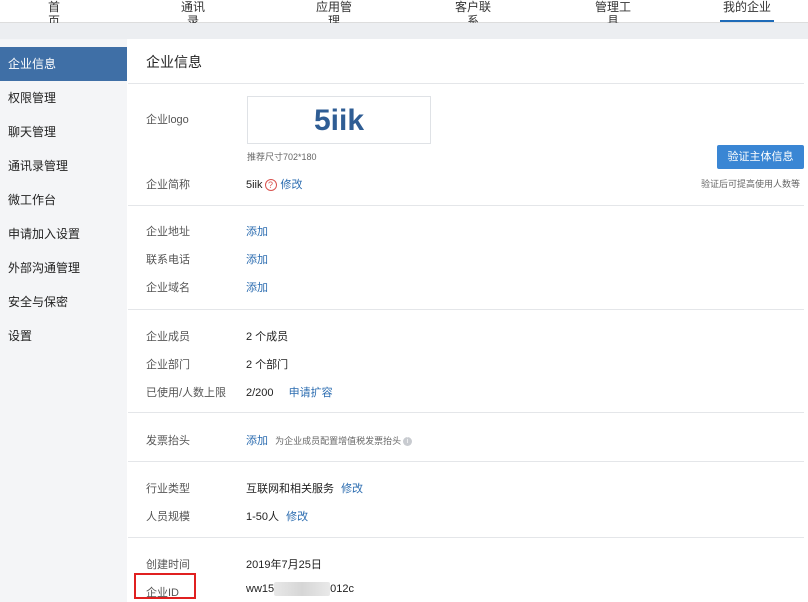 This screenshot has height=602, width=808. I want to click on nav-customer-contact: 客户联系, so click(473, 14).